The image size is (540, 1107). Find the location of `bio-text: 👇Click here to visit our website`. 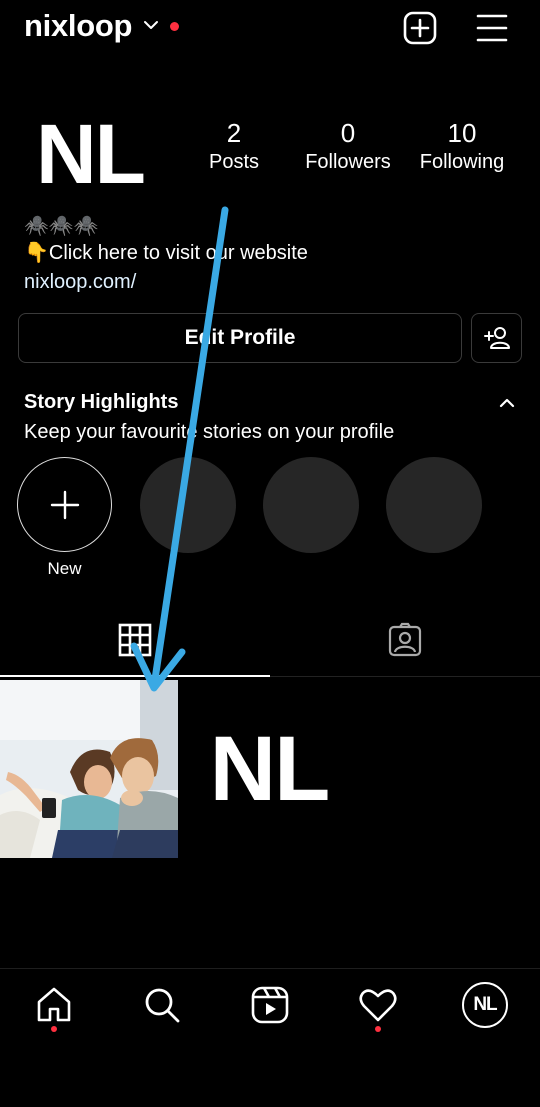

bio-text: 👇Click here to visit our website is located at coordinates (166, 253).